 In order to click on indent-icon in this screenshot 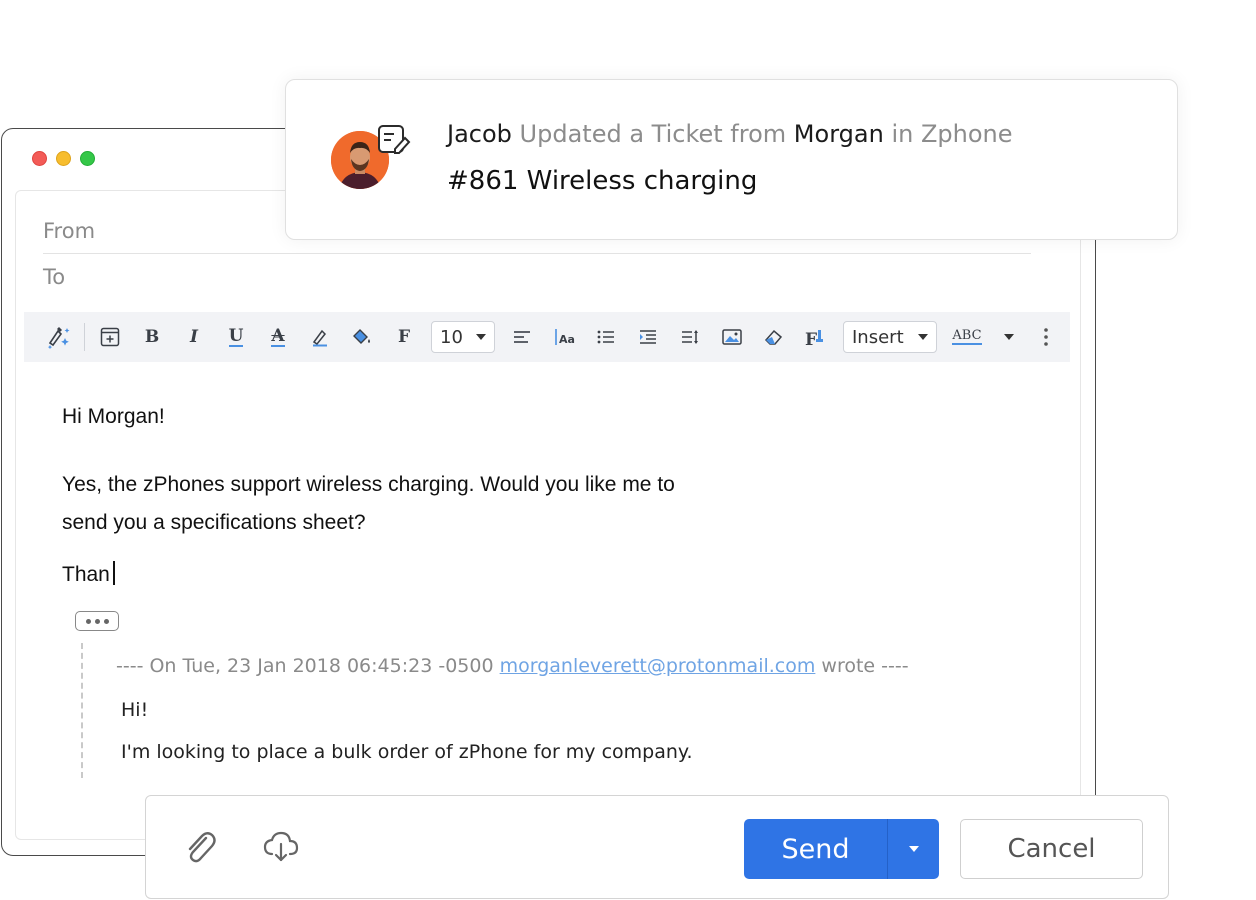, I will do `click(648, 337)`.